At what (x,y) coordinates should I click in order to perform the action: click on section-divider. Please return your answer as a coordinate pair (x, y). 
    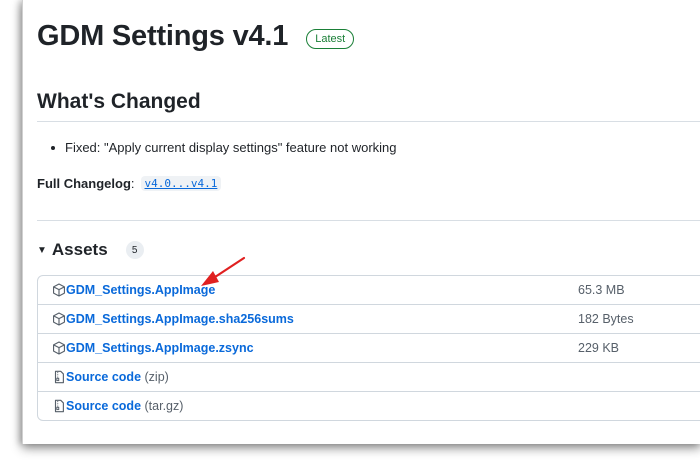
    Looking at the image, I should click on (368, 220).